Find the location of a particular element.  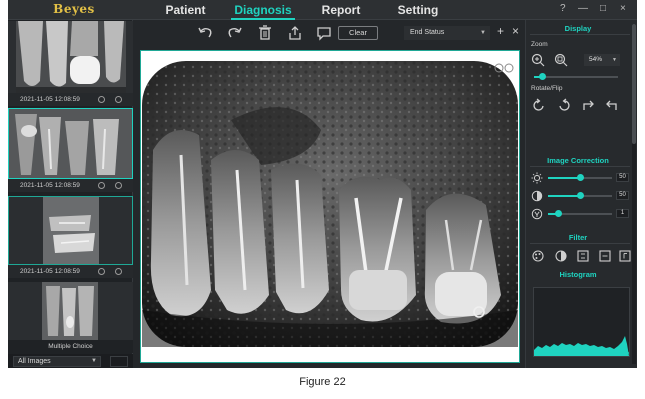

clear-button: Clear is located at coordinates (358, 33).